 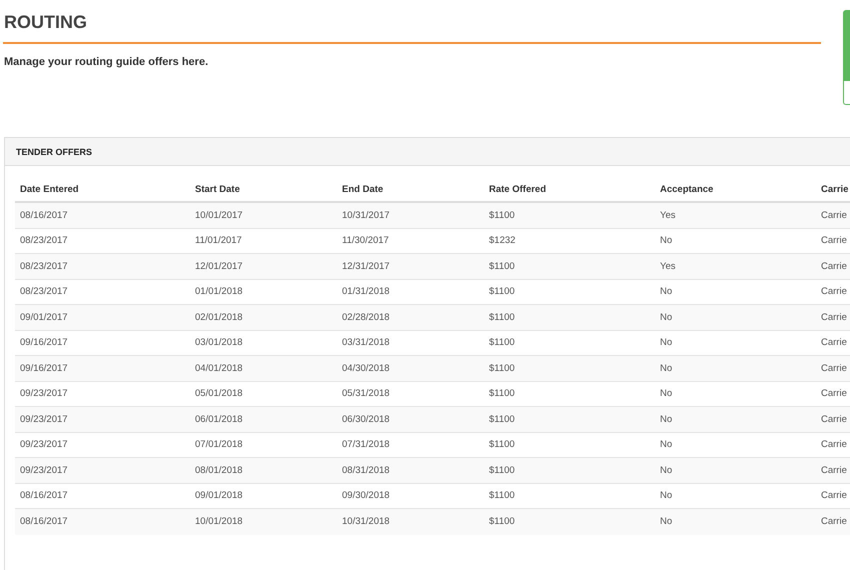 What do you see at coordinates (686, 189) in the screenshot?
I see `column-header: Acceptance` at bounding box center [686, 189].